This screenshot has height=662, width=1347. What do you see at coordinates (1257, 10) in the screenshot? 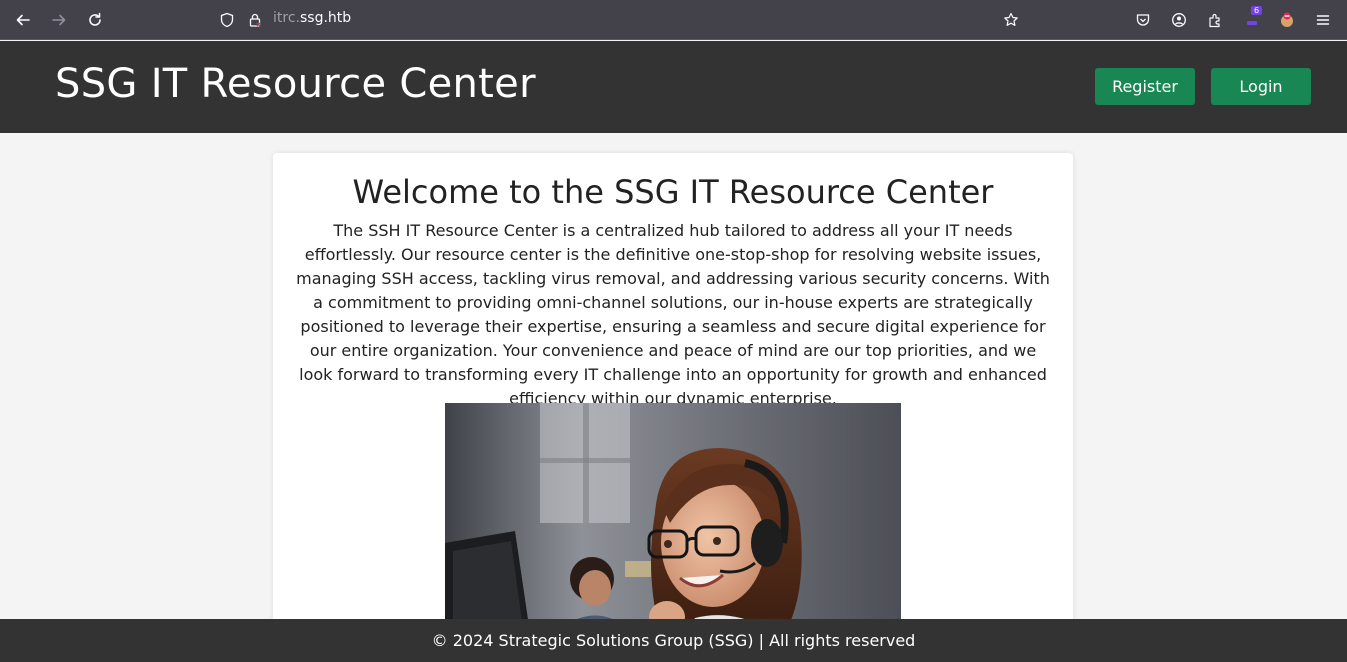
I see `extension-badge: 6` at bounding box center [1257, 10].